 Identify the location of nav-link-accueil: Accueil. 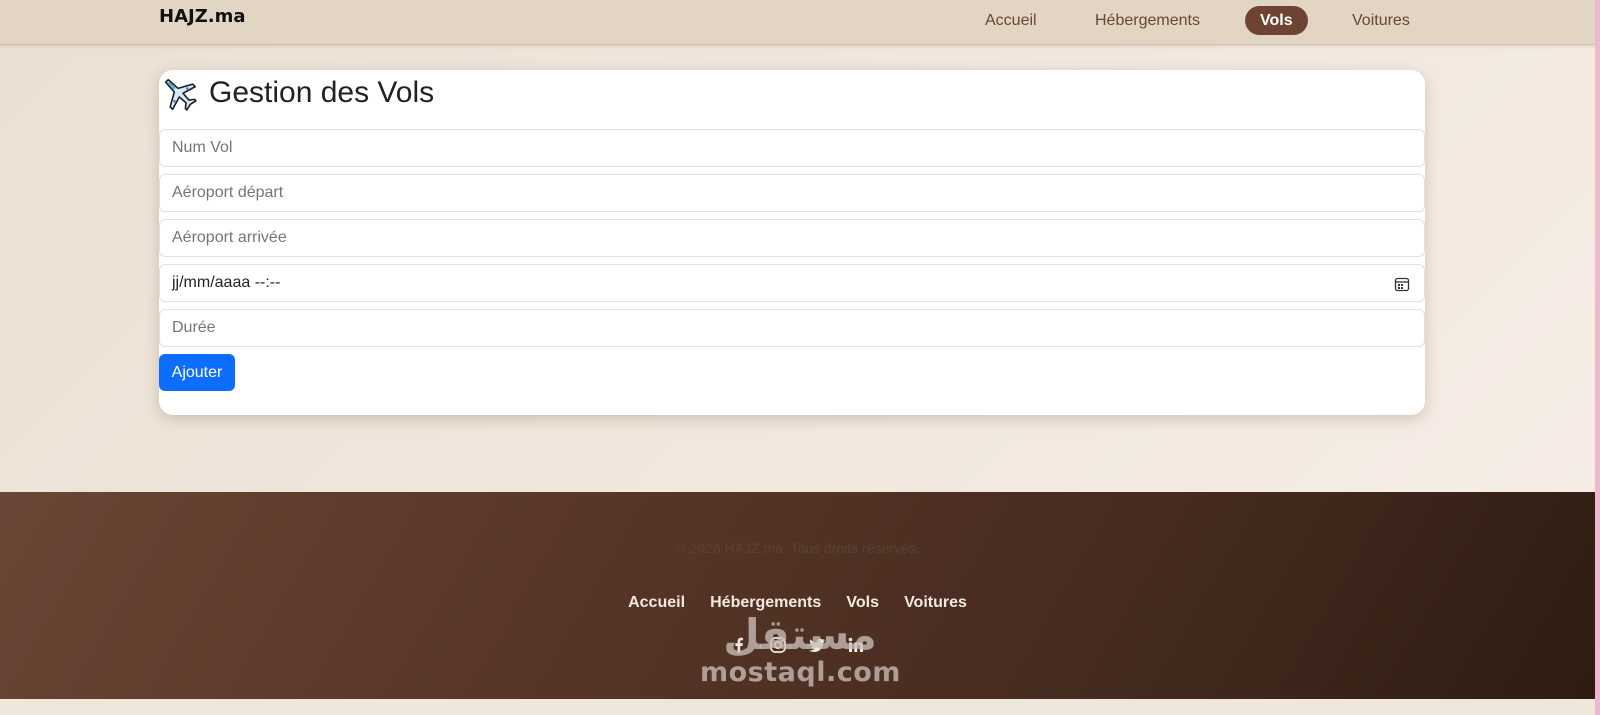
(1011, 20).